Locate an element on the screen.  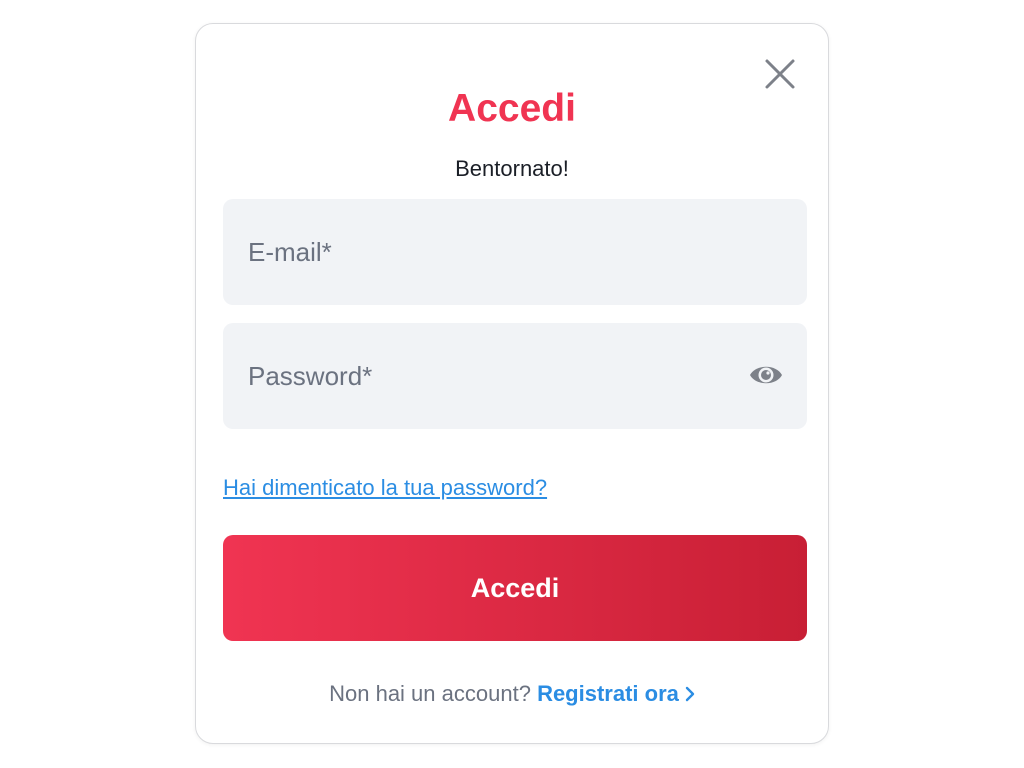
register-link: Registrati ora is located at coordinates (616, 693).